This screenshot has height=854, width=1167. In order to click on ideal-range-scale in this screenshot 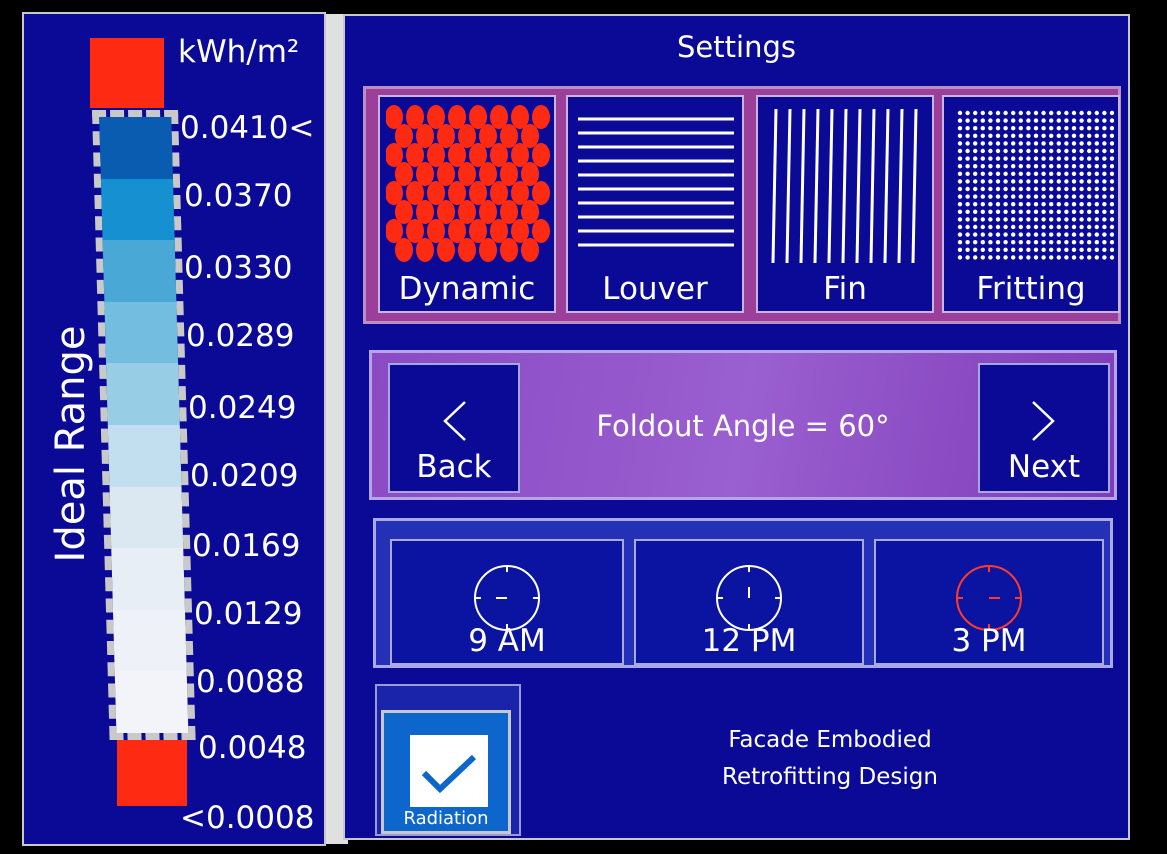, I will do `click(144, 425)`.